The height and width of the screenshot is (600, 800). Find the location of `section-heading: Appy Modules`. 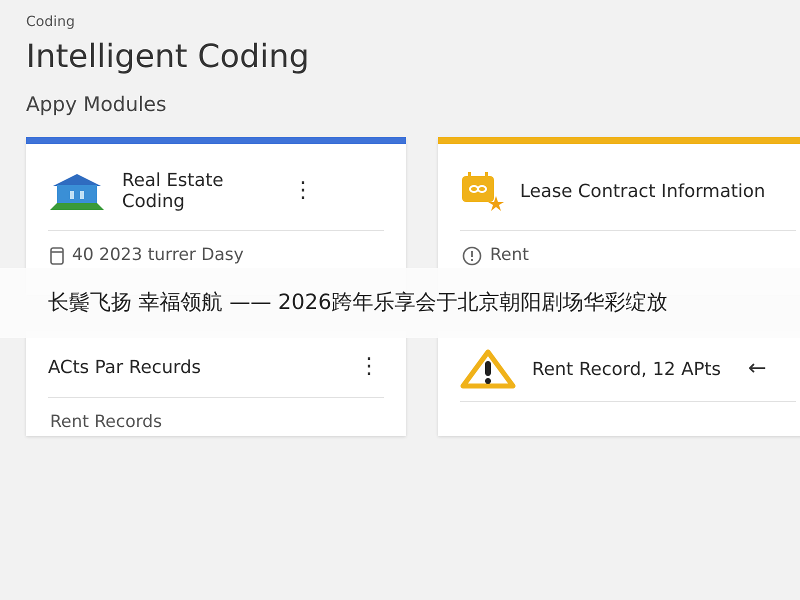

section-heading: Appy Modules is located at coordinates (97, 104).